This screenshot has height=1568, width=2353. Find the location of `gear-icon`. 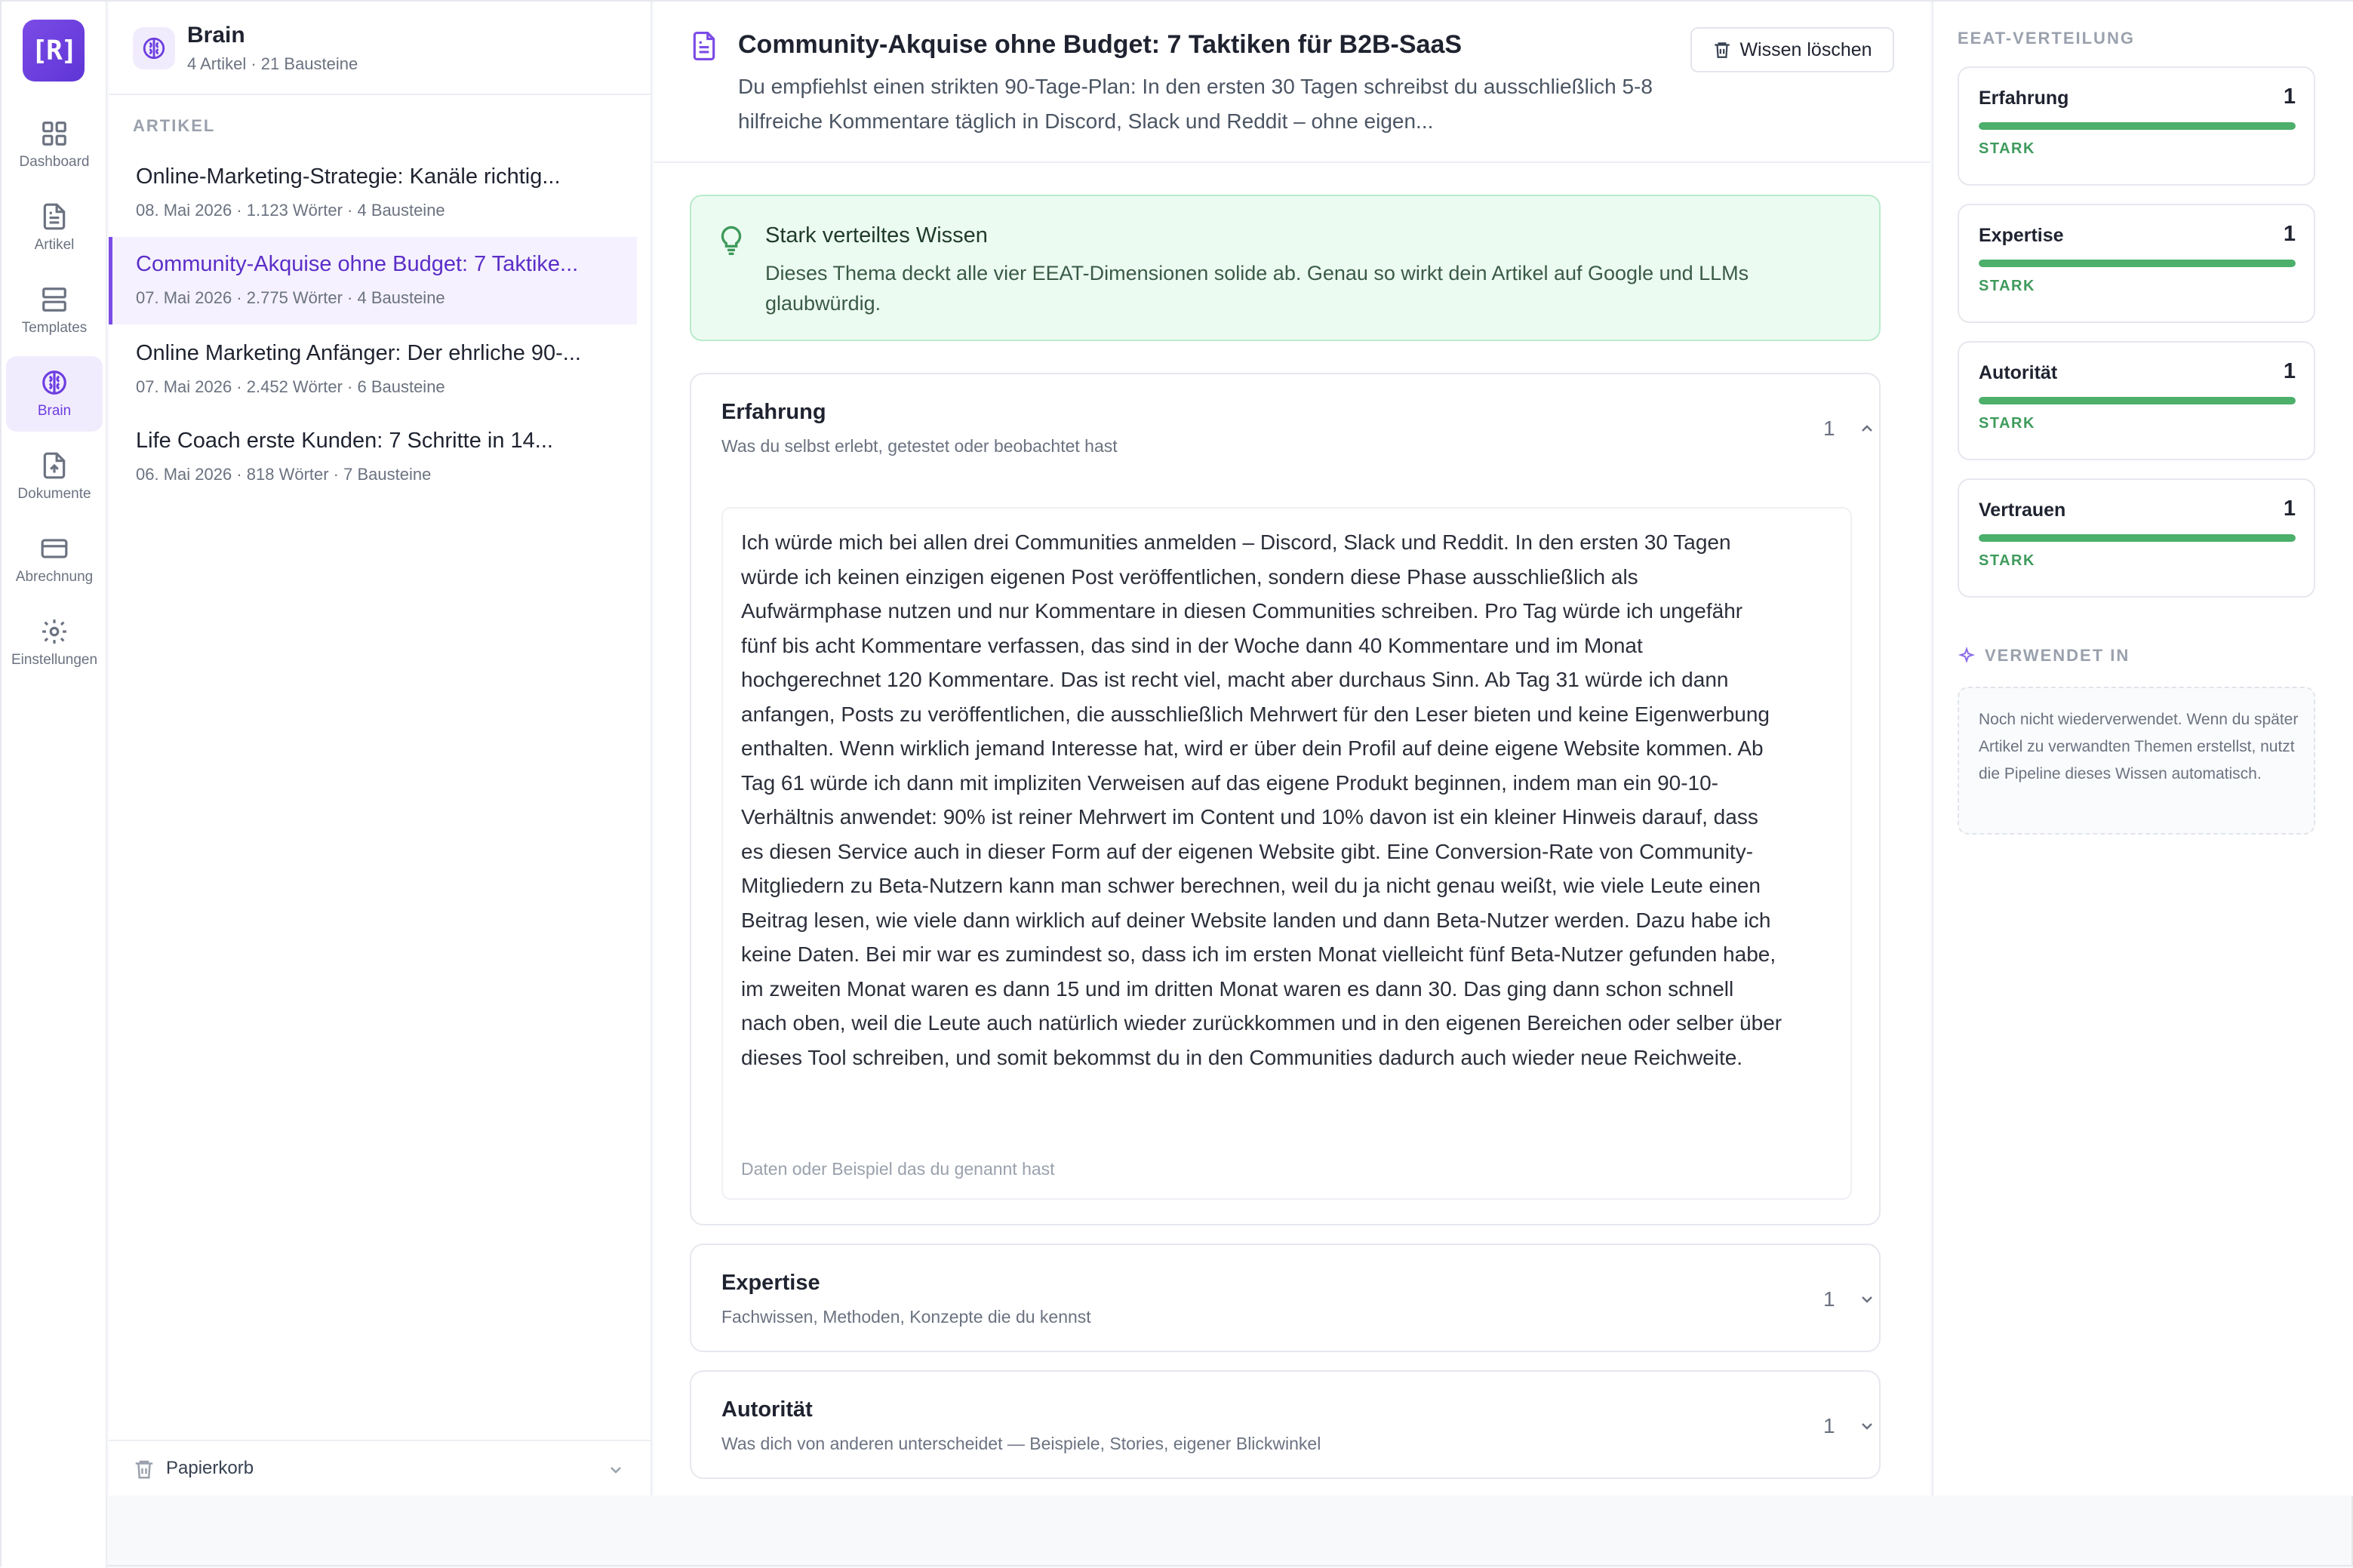

gear-icon is located at coordinates (54, 632).